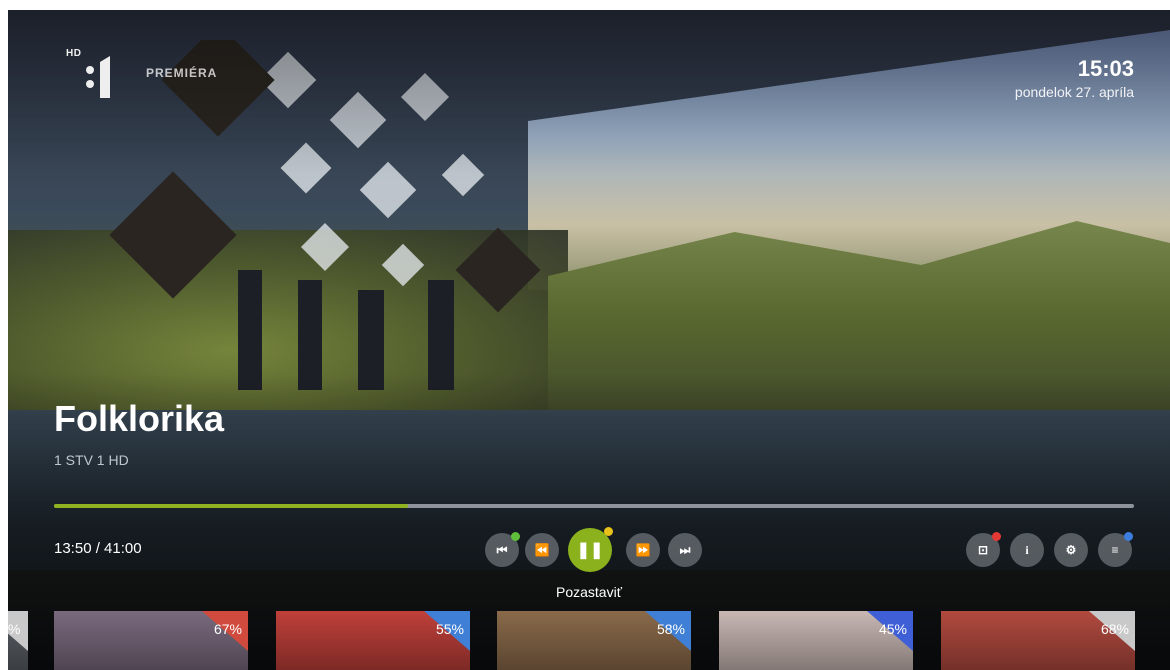 The height and width of the screenshot is (670, 1170). I want to click on skip-back-icon: ⏮, so click(502, 549).